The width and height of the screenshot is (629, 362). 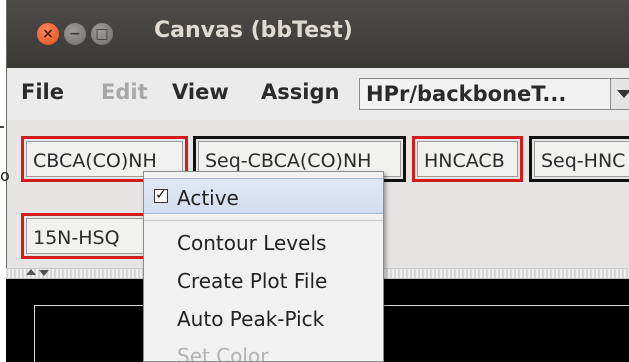 What do you see at coordinates (2, 127) in the screenshot?
I see `edge-mark` at bounding box center [2, 127].